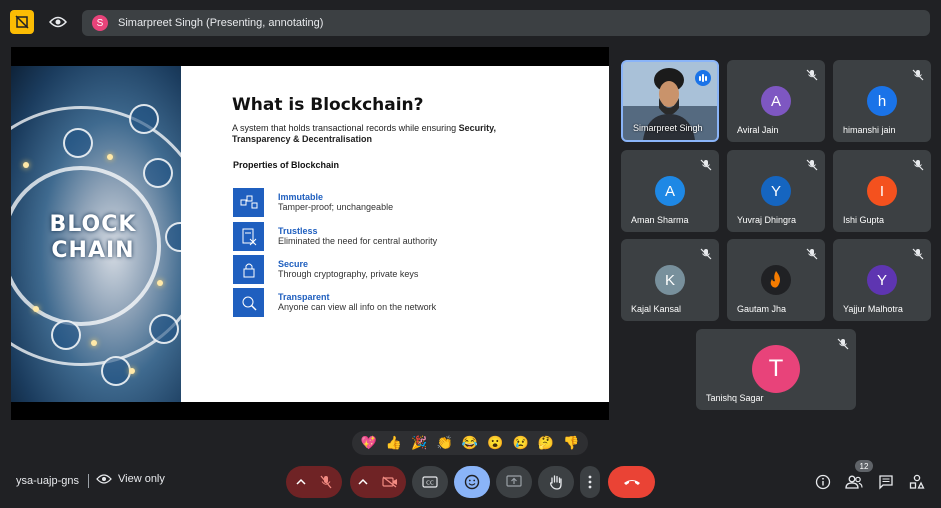 The width and height of the screenshot is (941, 508). I want to click on visibility-button, so click(58, 22).